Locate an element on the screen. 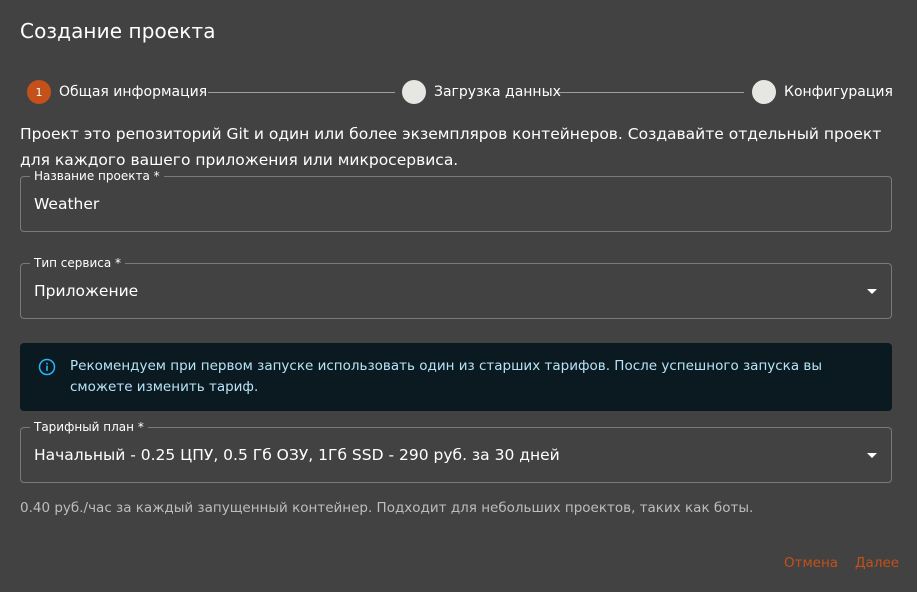 This screenshot has width=917, height=592. step-configuration: Конфигурация is located at coordinates (822, 92).